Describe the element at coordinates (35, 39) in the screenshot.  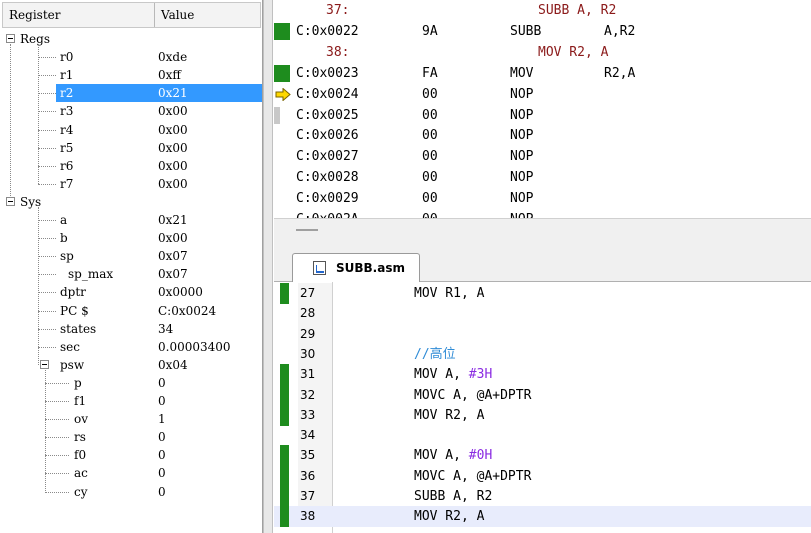
I see `register-name: Regs` at that location.